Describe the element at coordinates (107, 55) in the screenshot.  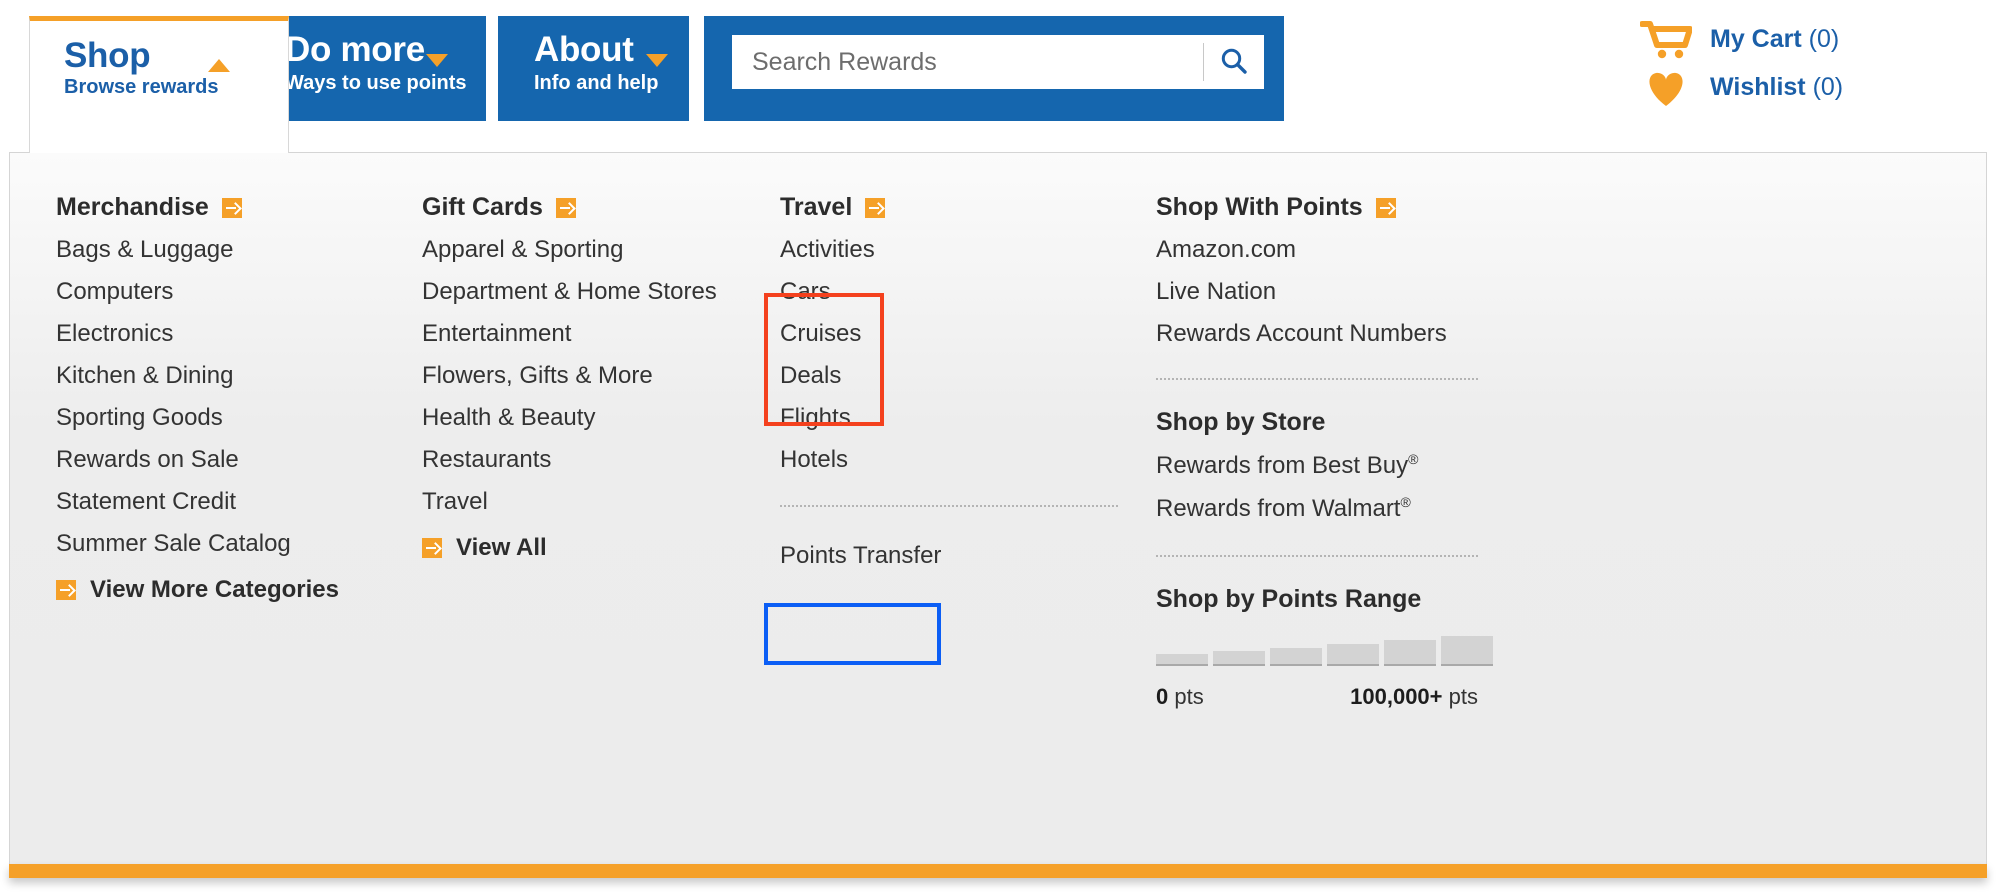
I see `tab-shop-title: Shop` at that location.